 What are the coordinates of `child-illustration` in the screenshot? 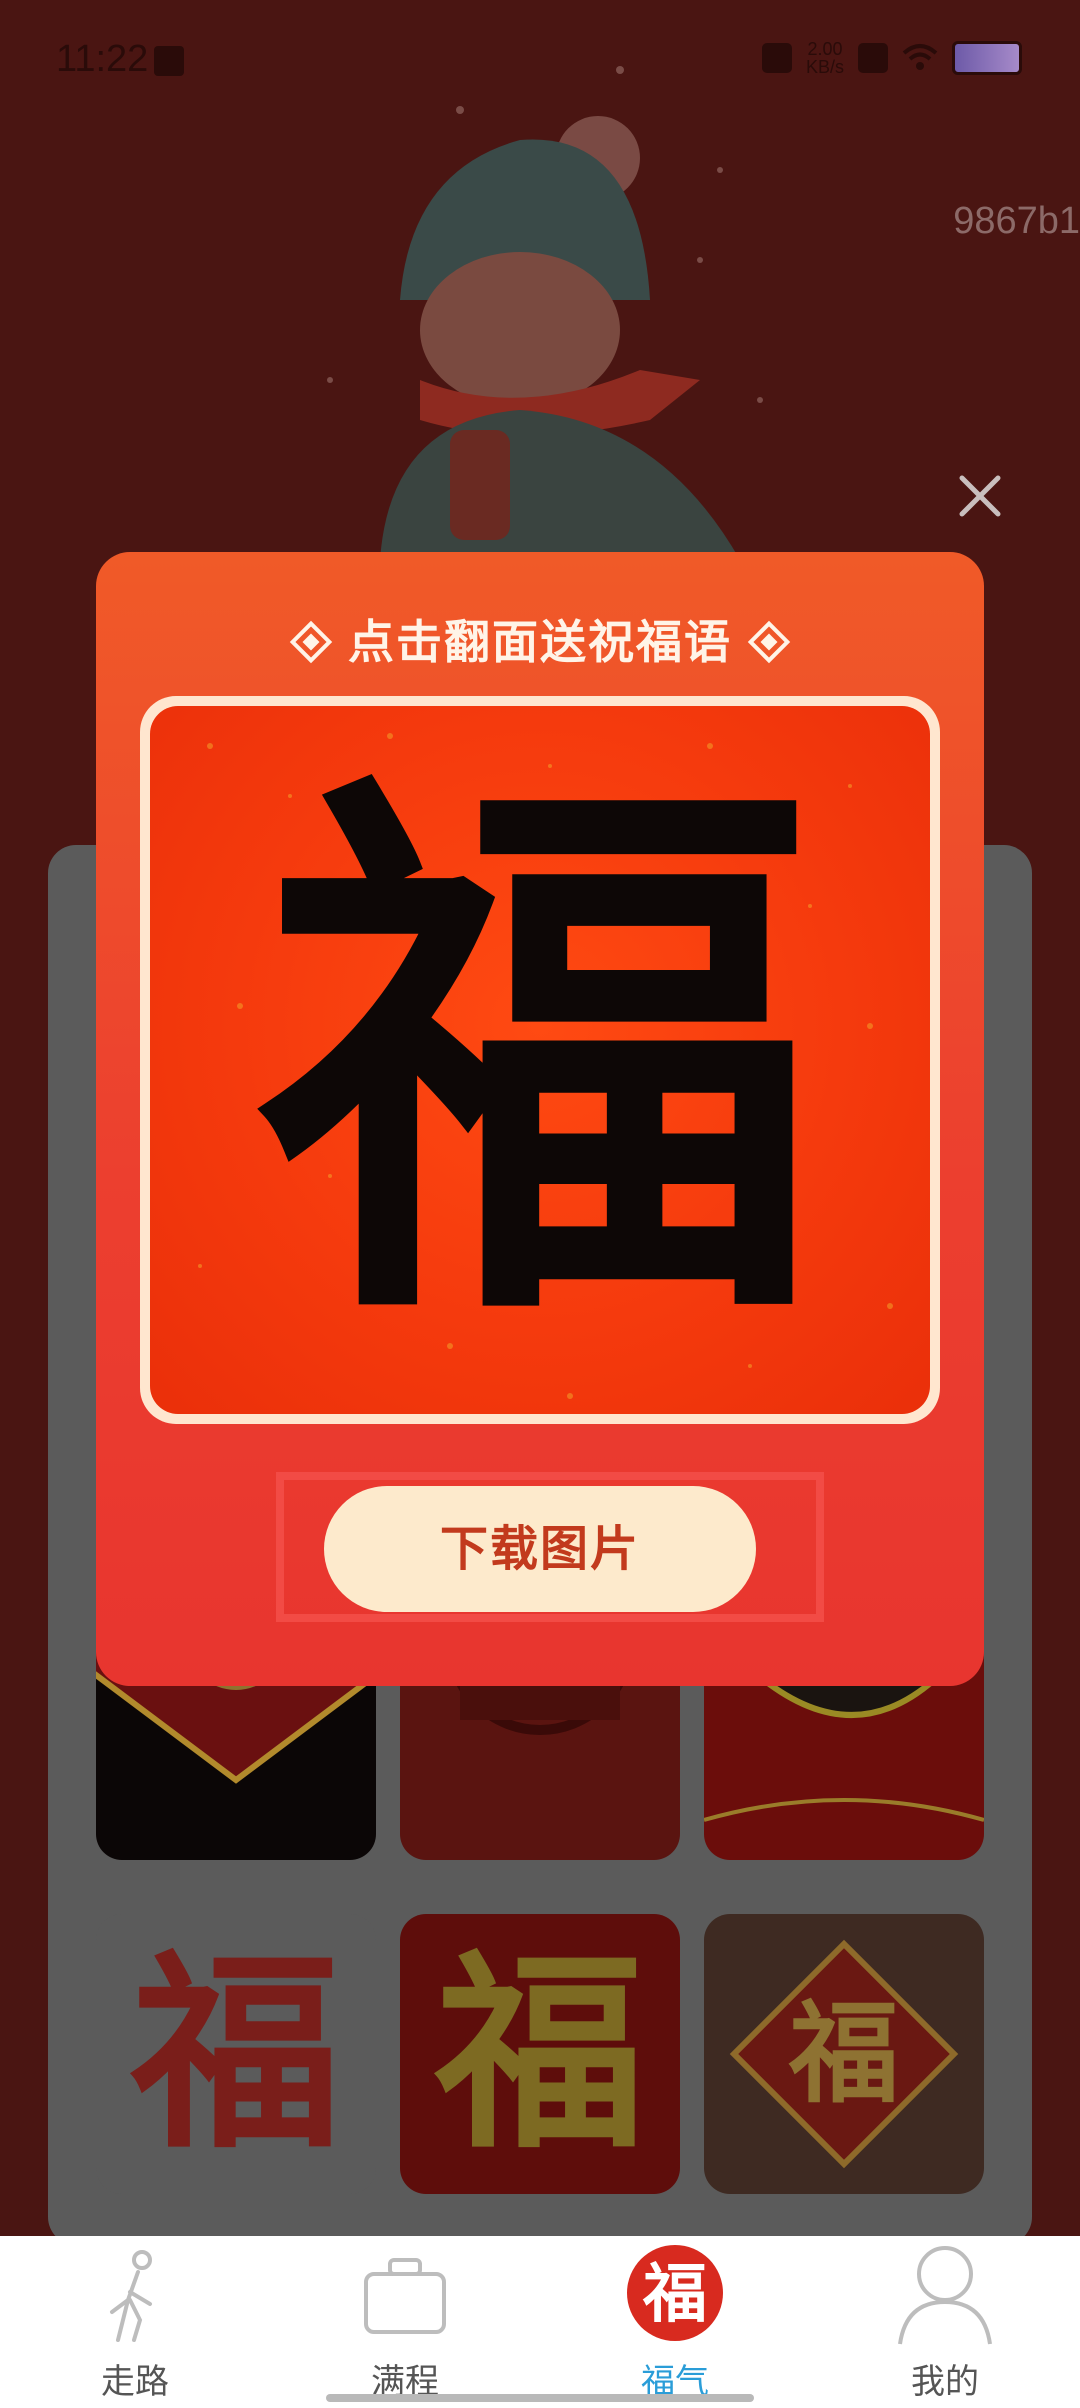 It's located at (545, 313).